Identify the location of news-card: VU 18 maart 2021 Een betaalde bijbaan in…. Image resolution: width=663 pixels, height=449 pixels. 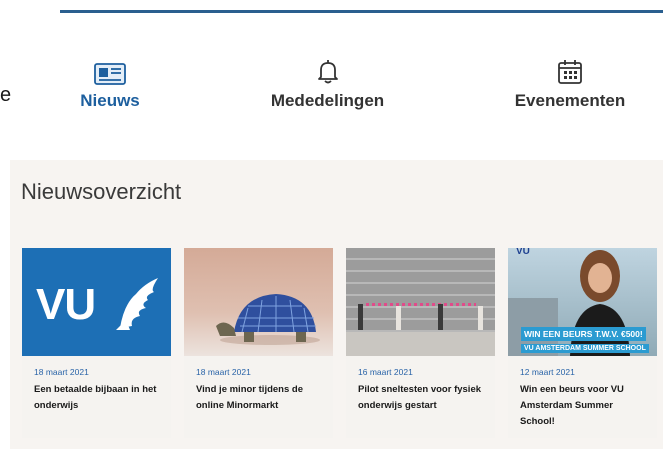
(96, 343).